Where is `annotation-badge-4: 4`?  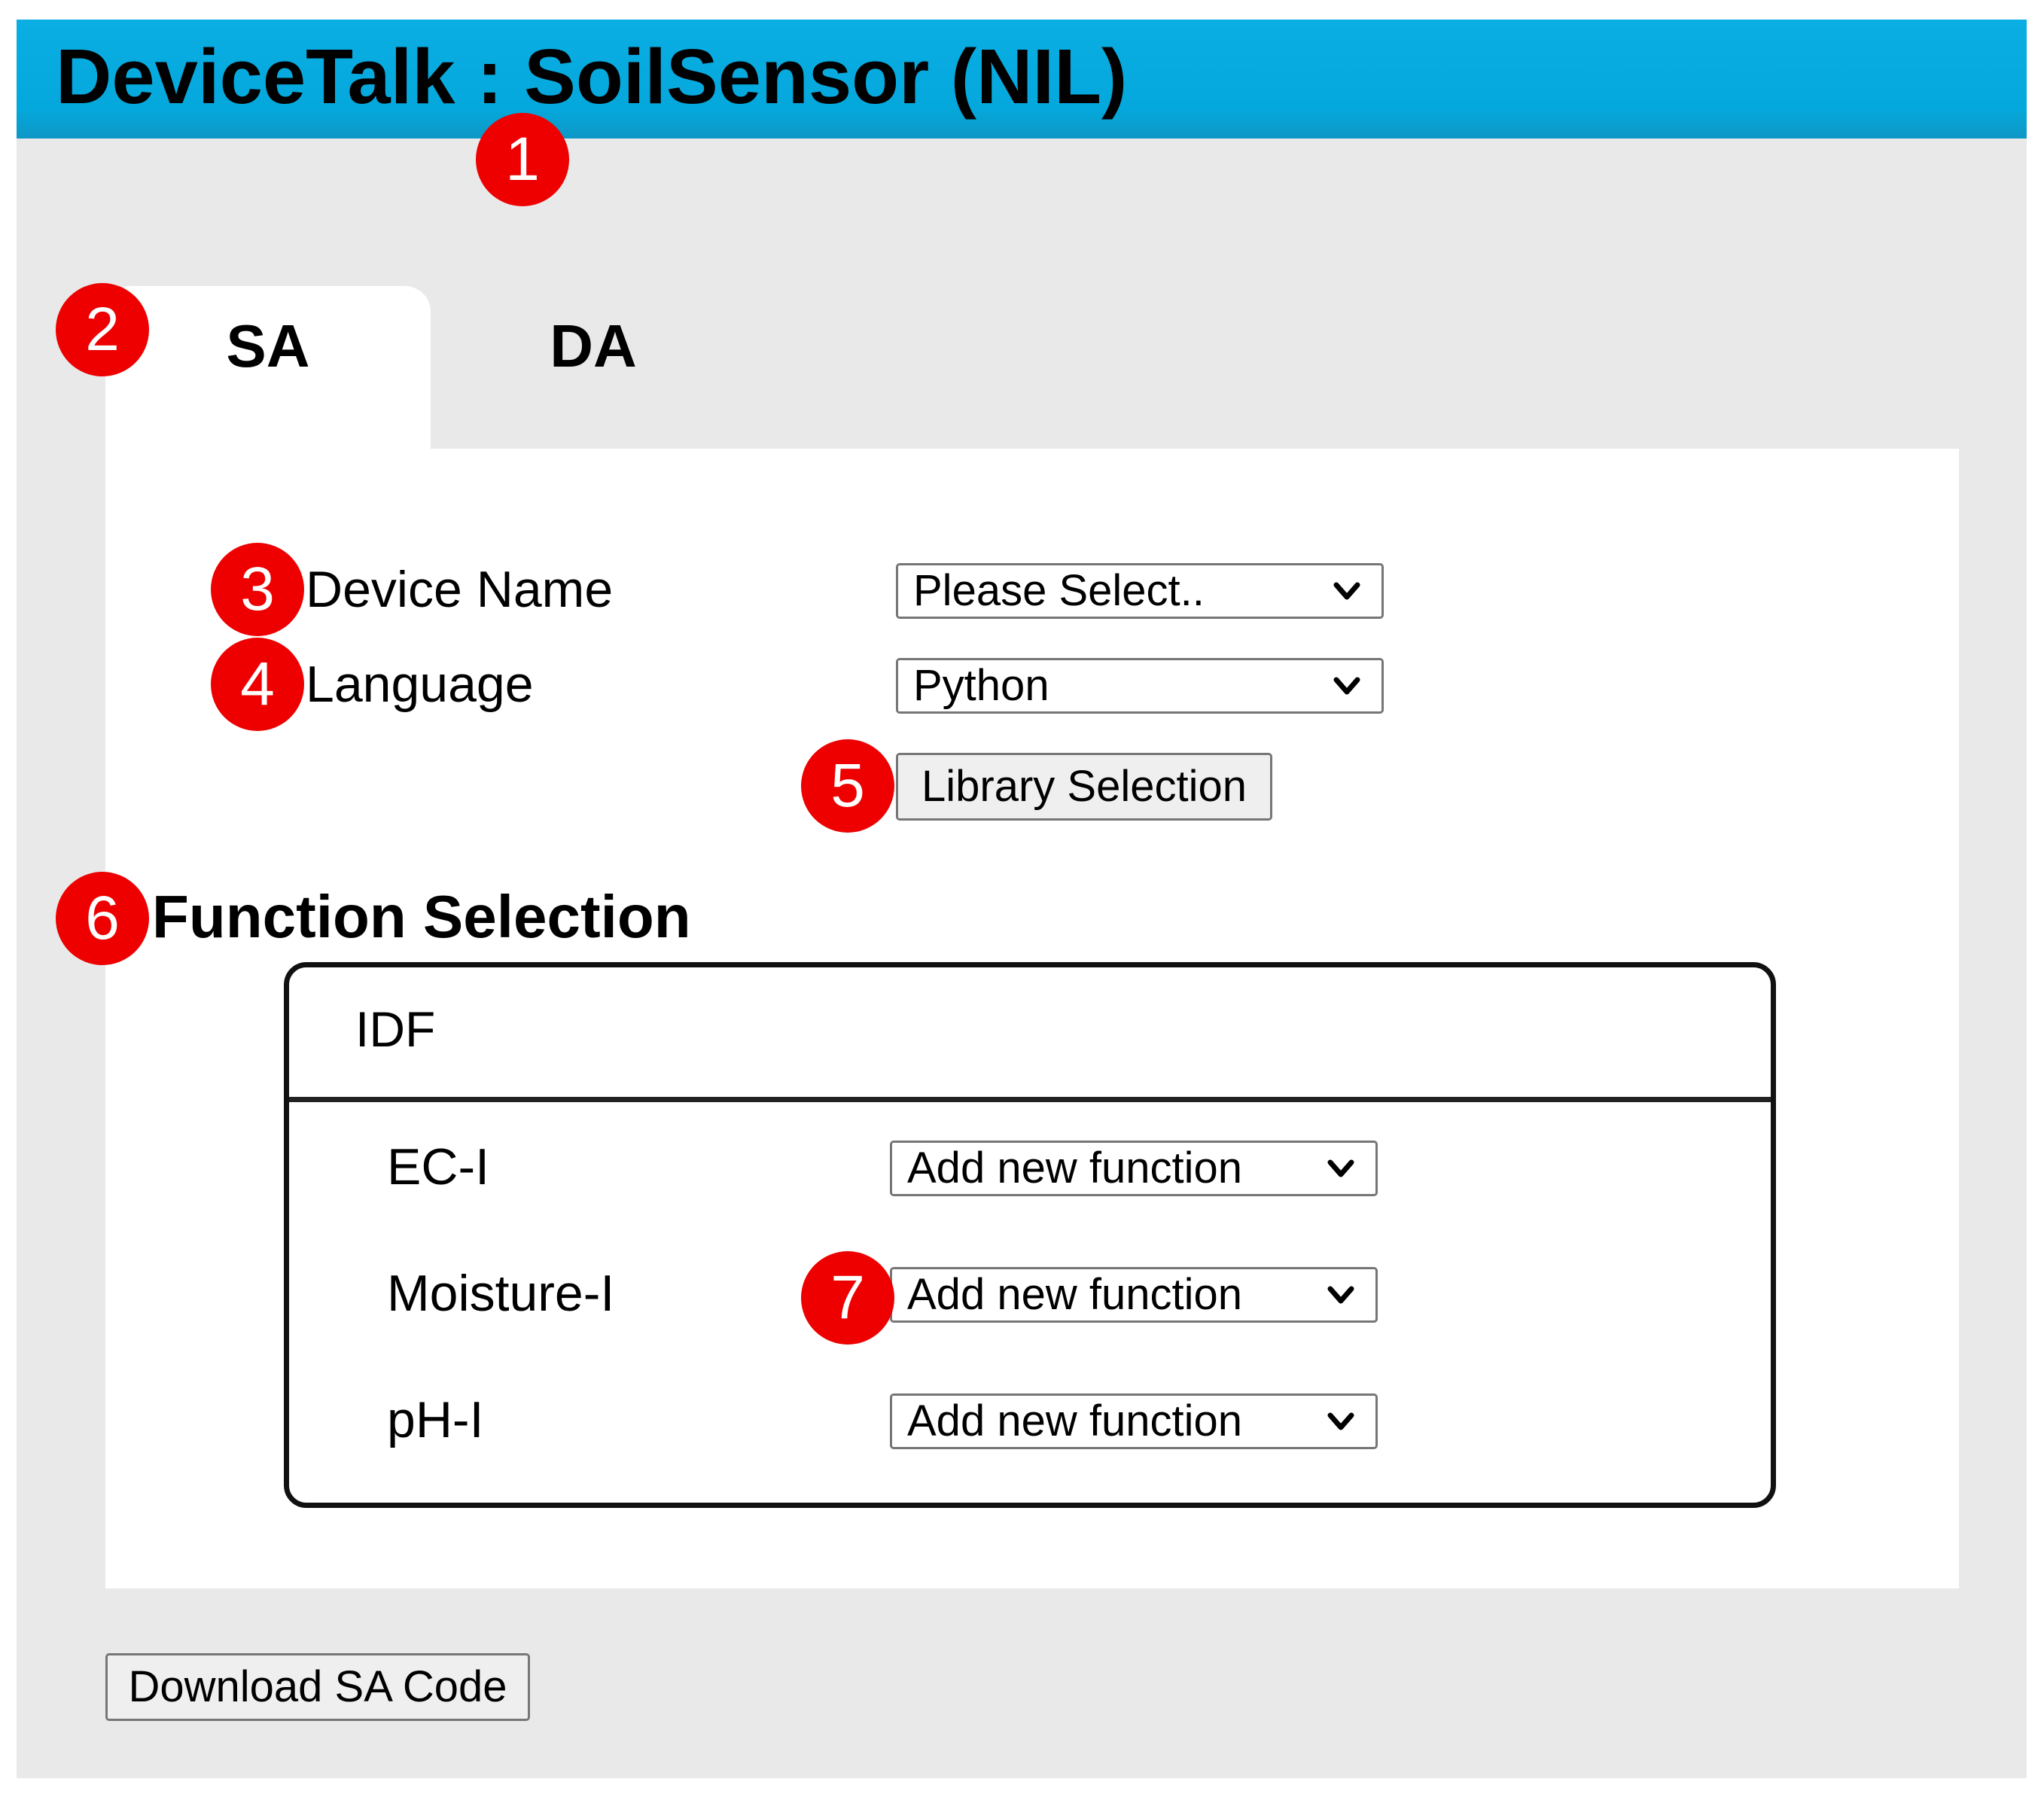 annotation-badge-4: 4 is located at coordinates (257, 684).